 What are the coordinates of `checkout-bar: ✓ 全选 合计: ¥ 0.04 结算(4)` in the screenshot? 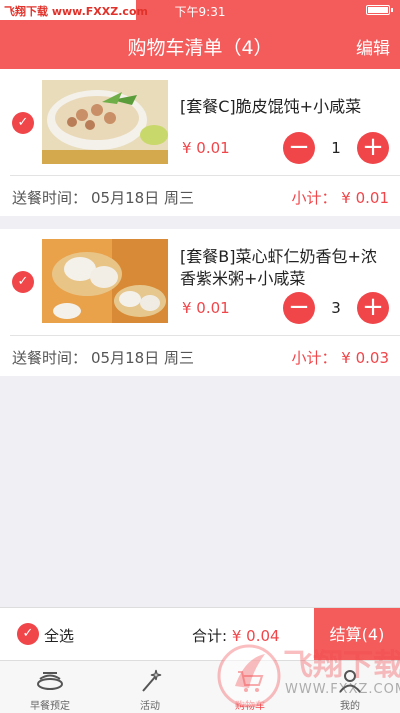 It's located at (200, 634).